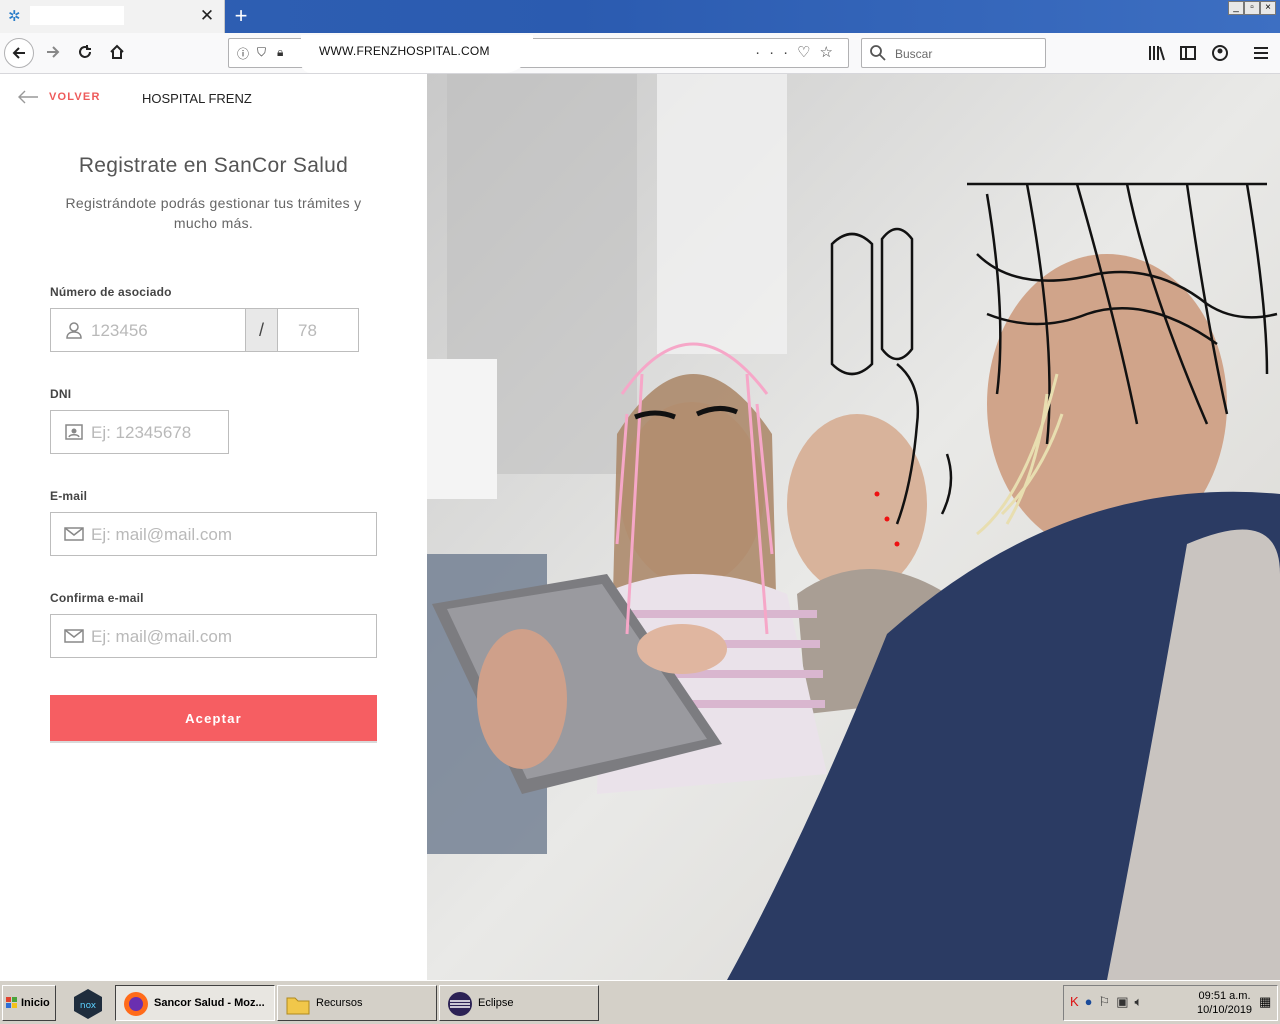 This screenshot has width=1280, height=1024. I want to click on svg-text: nox, so click(88, 1006).